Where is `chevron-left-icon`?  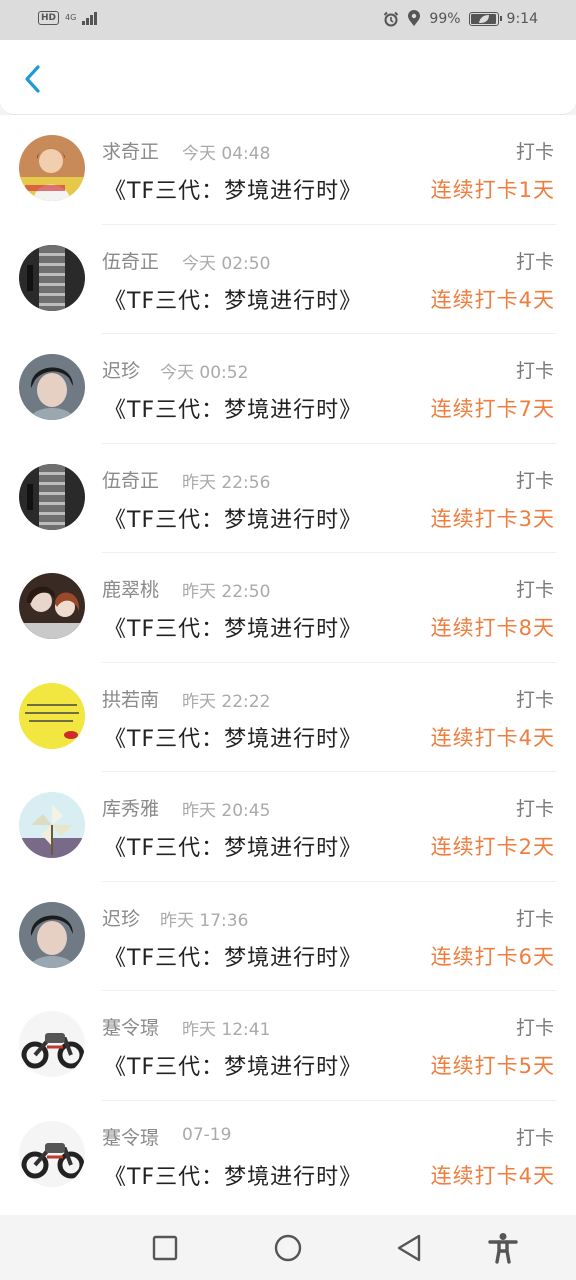 chevron-left-icon is located at coordinates (32, 79).